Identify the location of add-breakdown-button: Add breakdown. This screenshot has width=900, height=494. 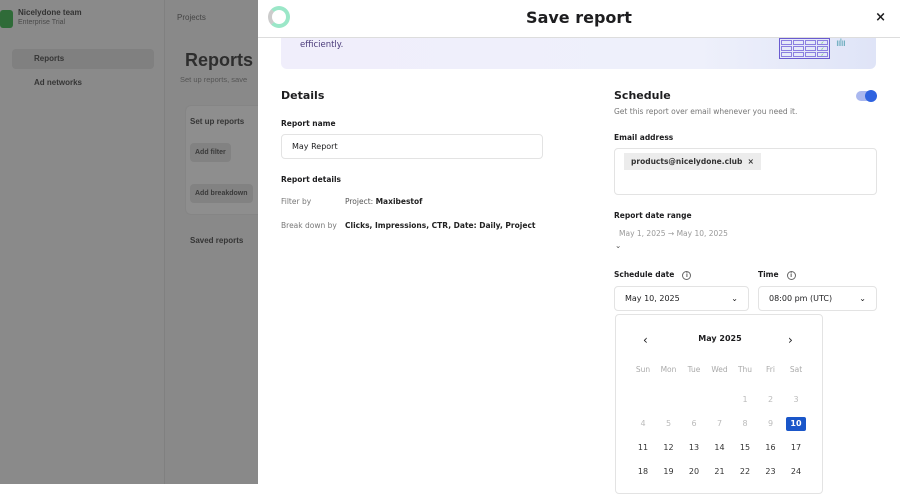
(221, 193).